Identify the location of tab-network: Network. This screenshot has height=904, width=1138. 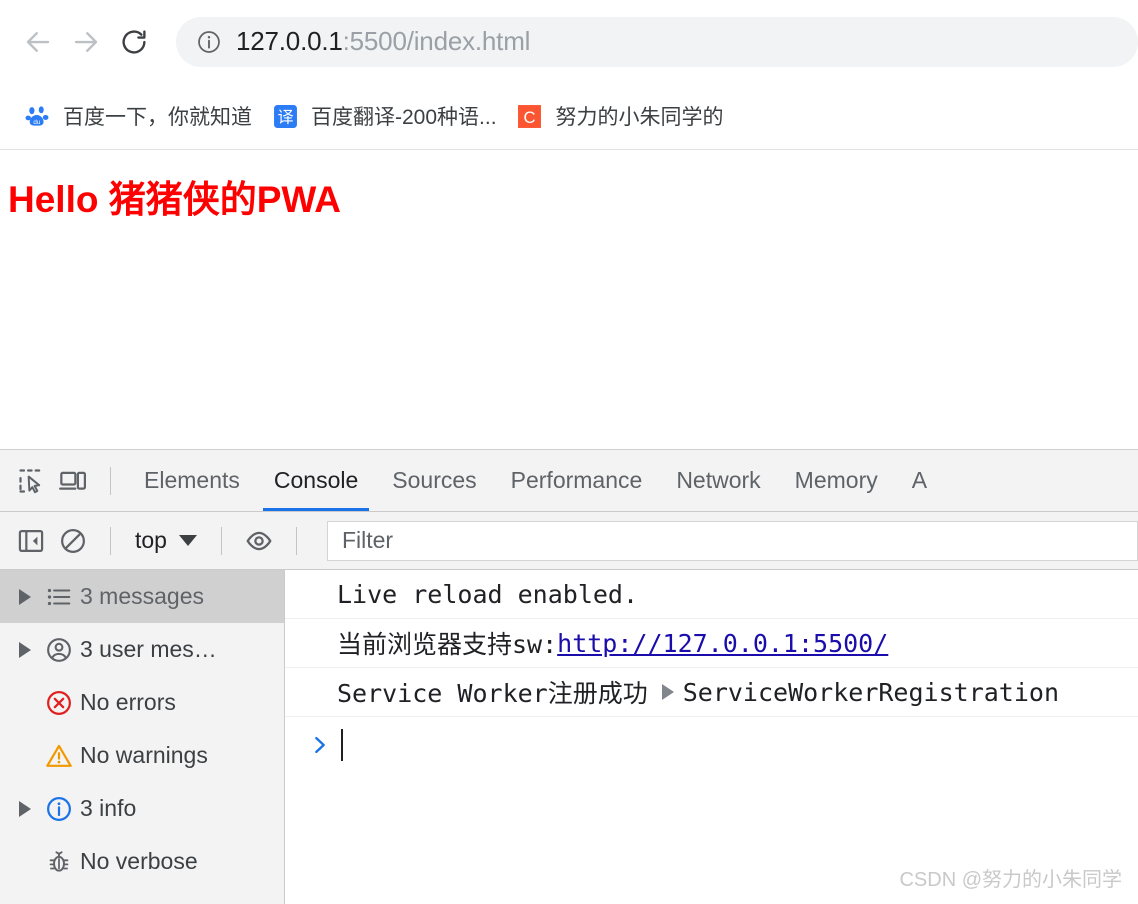
(718, 480).